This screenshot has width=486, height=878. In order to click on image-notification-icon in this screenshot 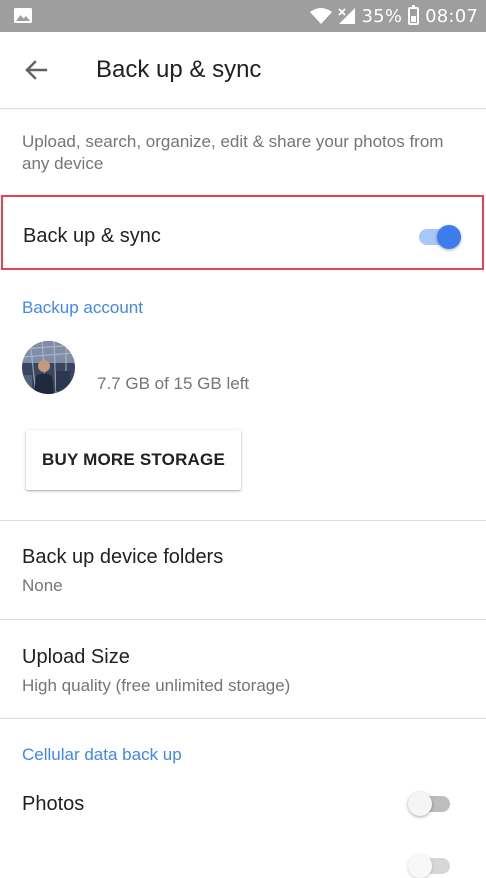, I will do `click(23, 15)`.